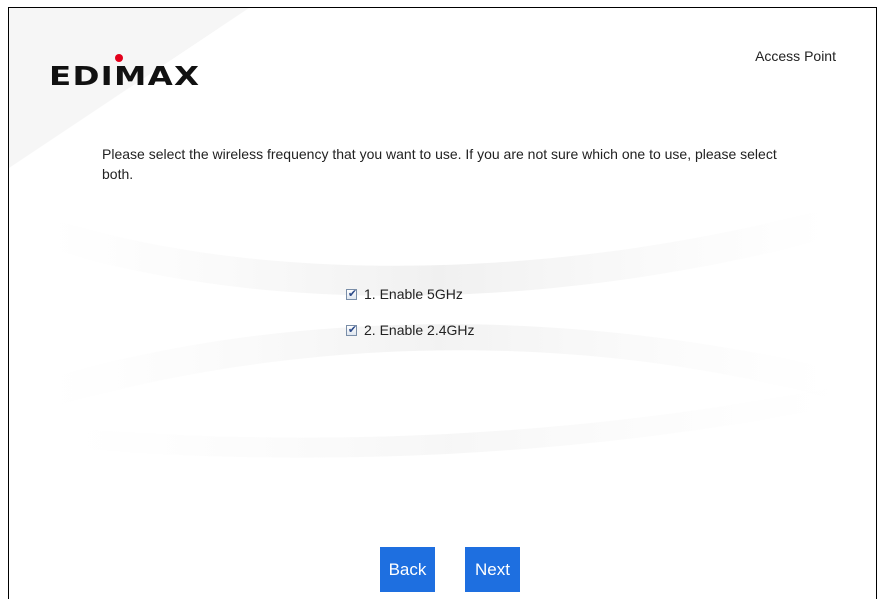 The image size is (877, 599). I want to click on enable-24ghz-checkbox: ✔, so click(352, 329).